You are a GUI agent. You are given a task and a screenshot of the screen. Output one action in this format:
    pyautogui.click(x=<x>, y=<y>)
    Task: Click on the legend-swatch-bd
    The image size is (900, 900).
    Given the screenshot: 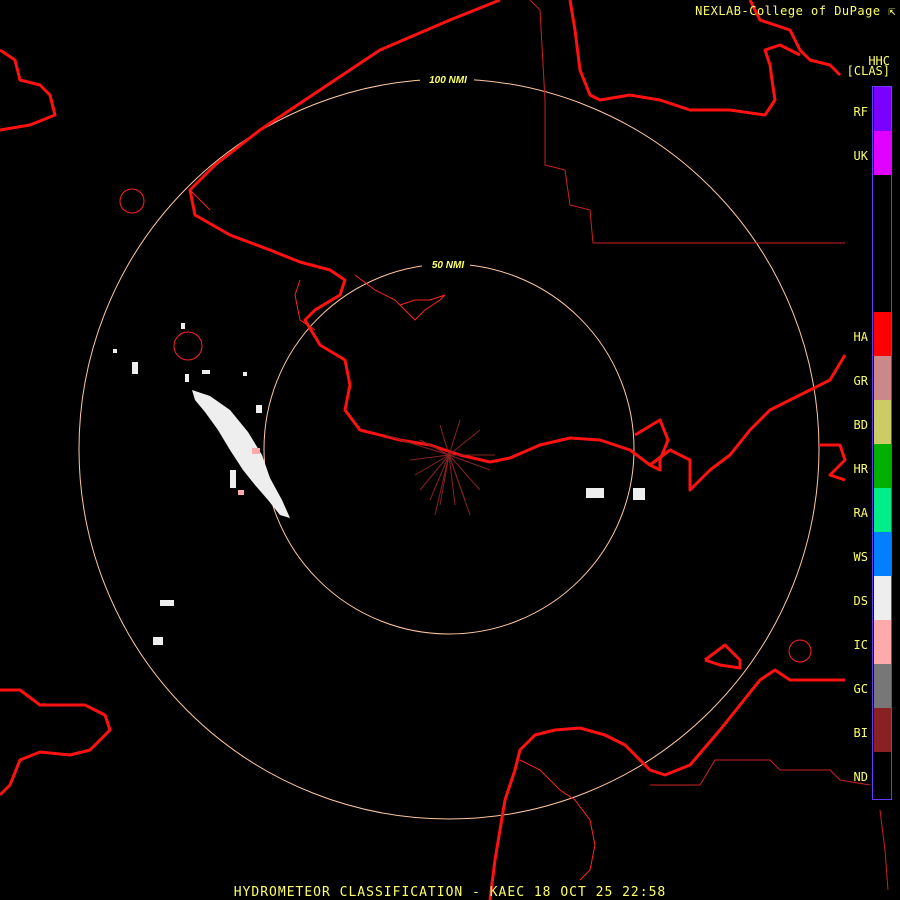 What is the action you would take?
    pyautogui.click(x=882, y=422)
    